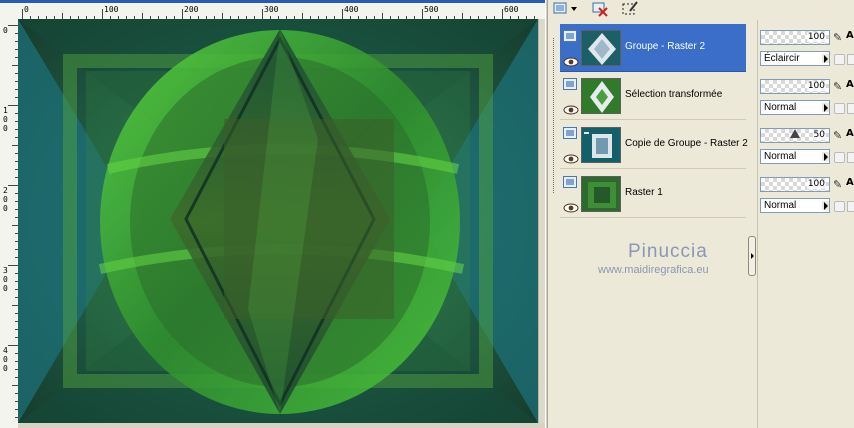 The image size is (854, 428). What do you see at coordinates (665, 46) in the screenshot?
I see `layer-name: Groupe - Raster 2` at bounding box center [665, 46].